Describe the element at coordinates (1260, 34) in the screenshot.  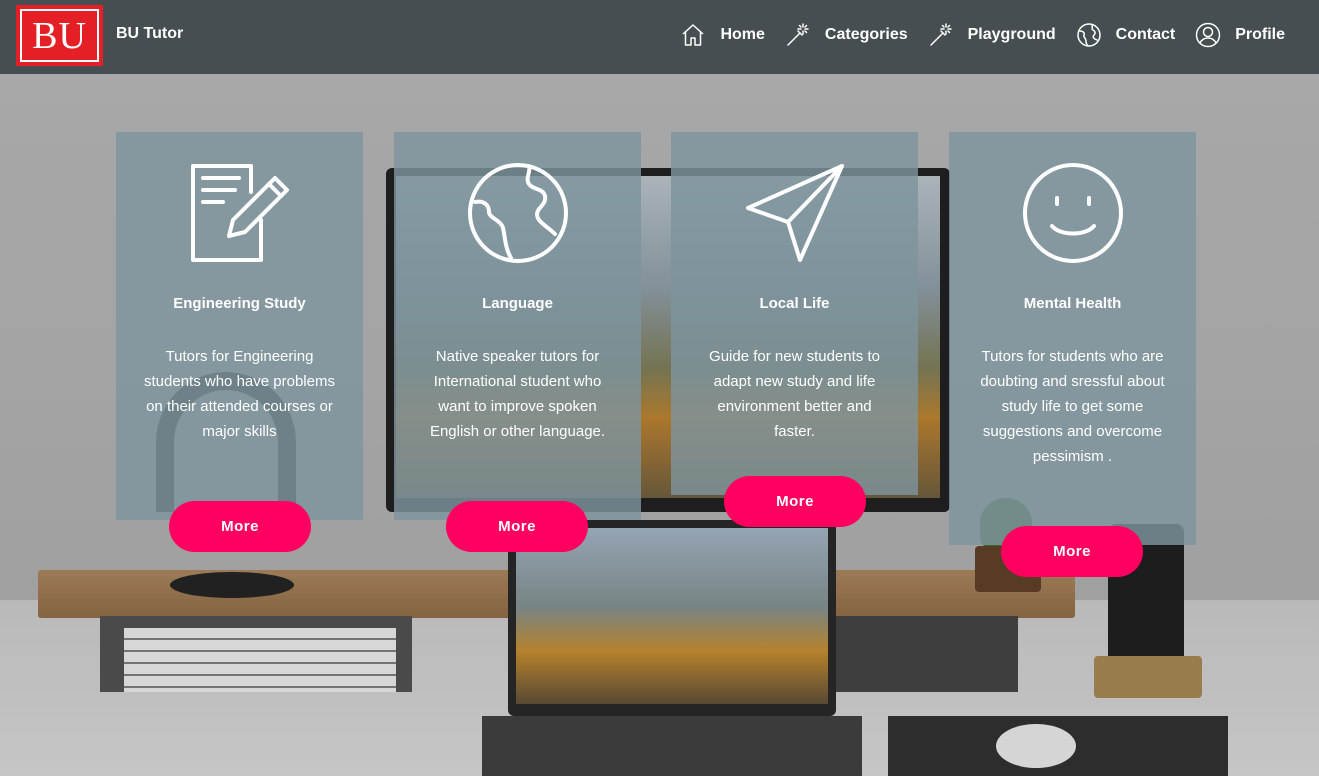
I see `nav-profile-label: Profile` at that location.